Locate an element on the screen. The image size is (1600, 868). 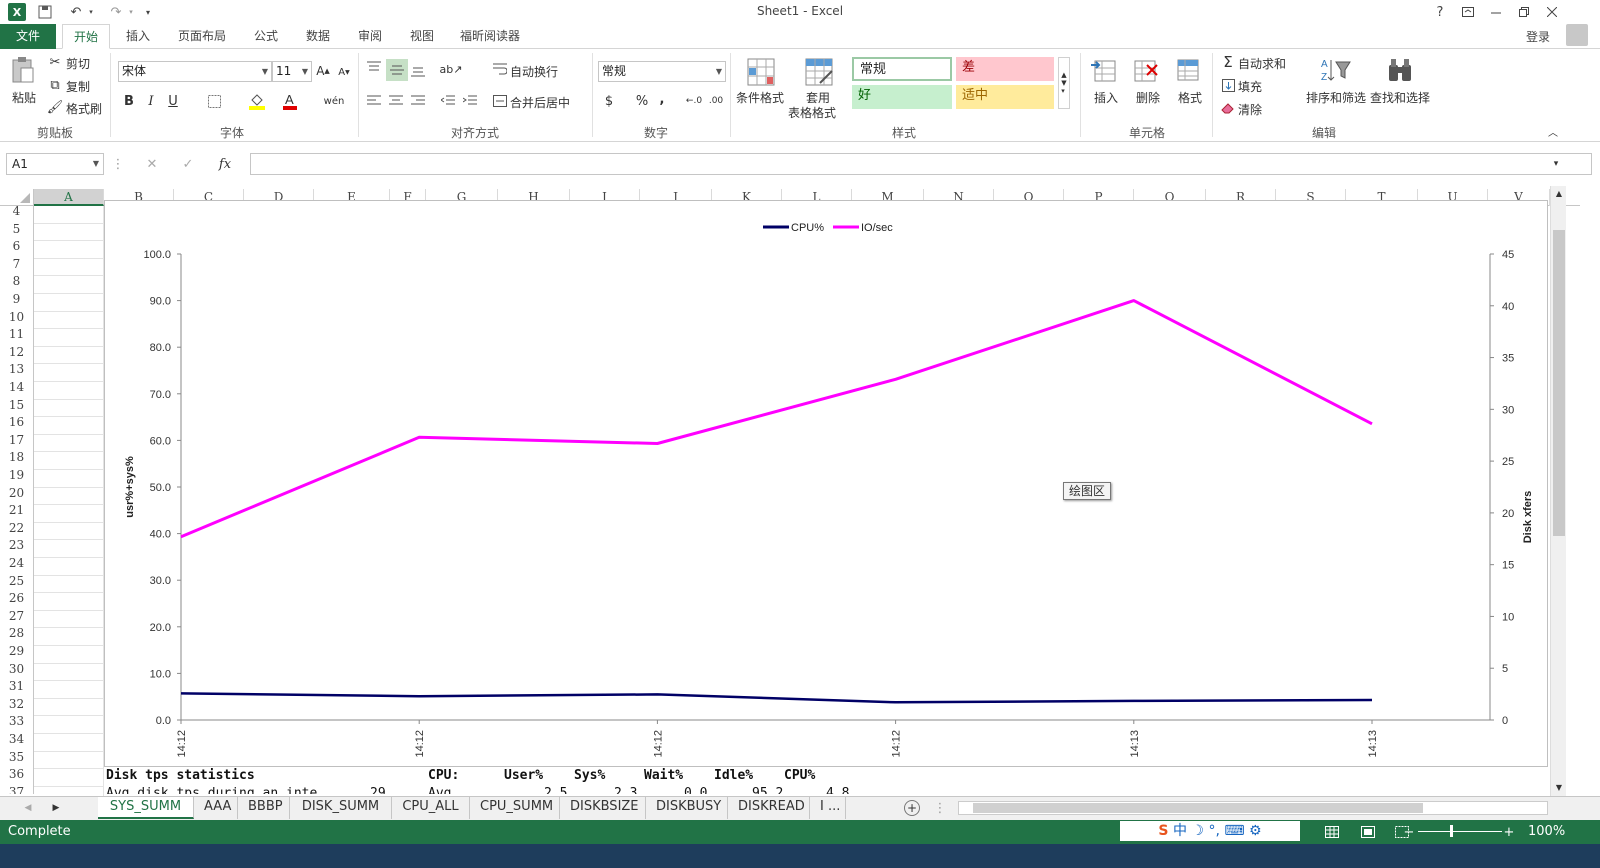
row-header-15: 15 is located at coordinates (16, 406).